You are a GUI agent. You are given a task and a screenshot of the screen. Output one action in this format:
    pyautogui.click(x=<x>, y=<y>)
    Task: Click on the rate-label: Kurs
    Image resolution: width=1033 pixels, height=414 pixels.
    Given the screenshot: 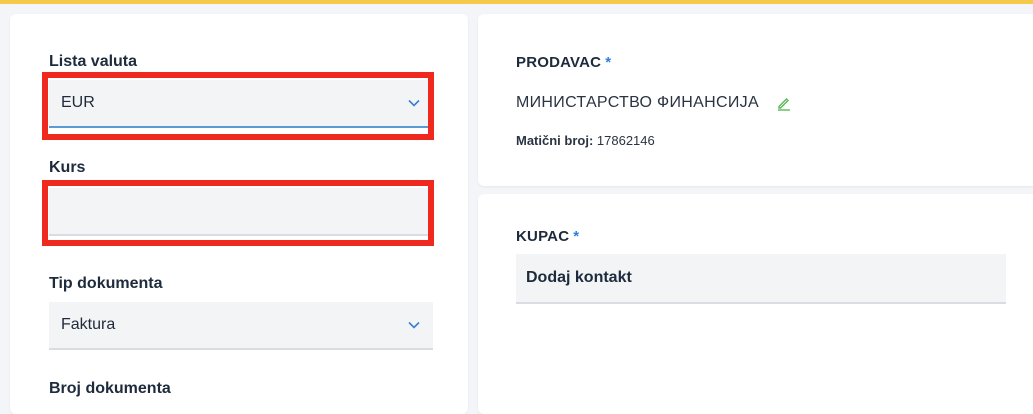 What is the action you would take?
    pyautogui.click(x=67, y=167)
    